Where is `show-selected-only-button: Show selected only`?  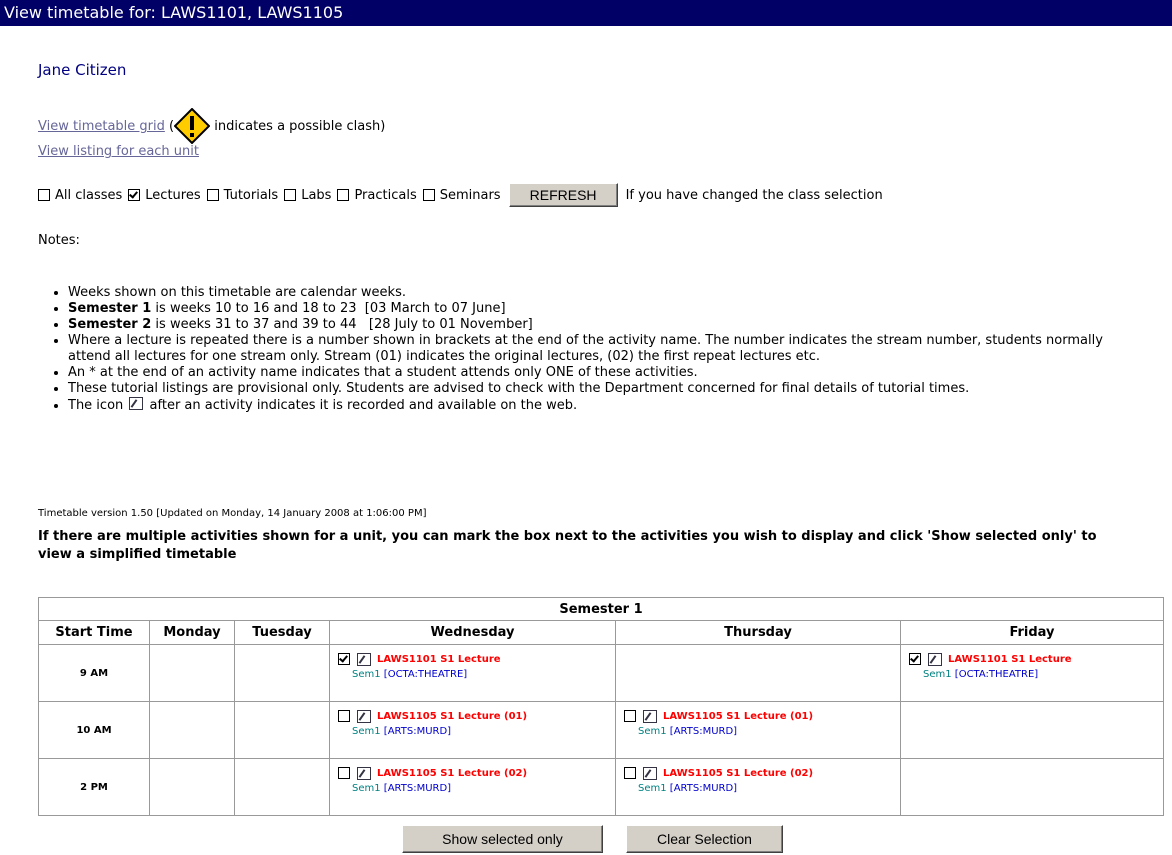 show-selected-only-button: Show selected only is located at coordinates (502, 839).